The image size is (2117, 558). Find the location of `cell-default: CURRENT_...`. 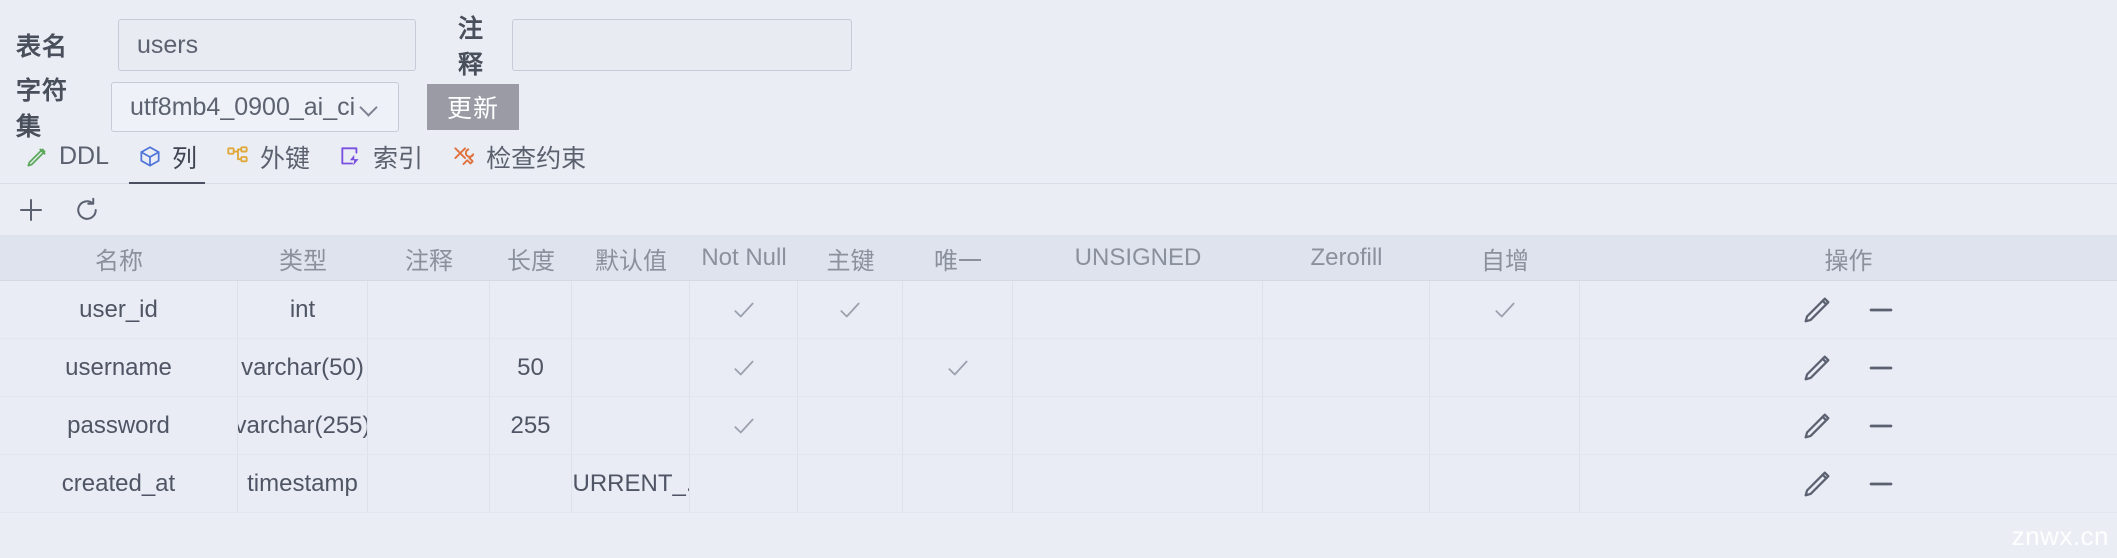

cell-default: CURRENT_... is located at coordinates (631, 483).